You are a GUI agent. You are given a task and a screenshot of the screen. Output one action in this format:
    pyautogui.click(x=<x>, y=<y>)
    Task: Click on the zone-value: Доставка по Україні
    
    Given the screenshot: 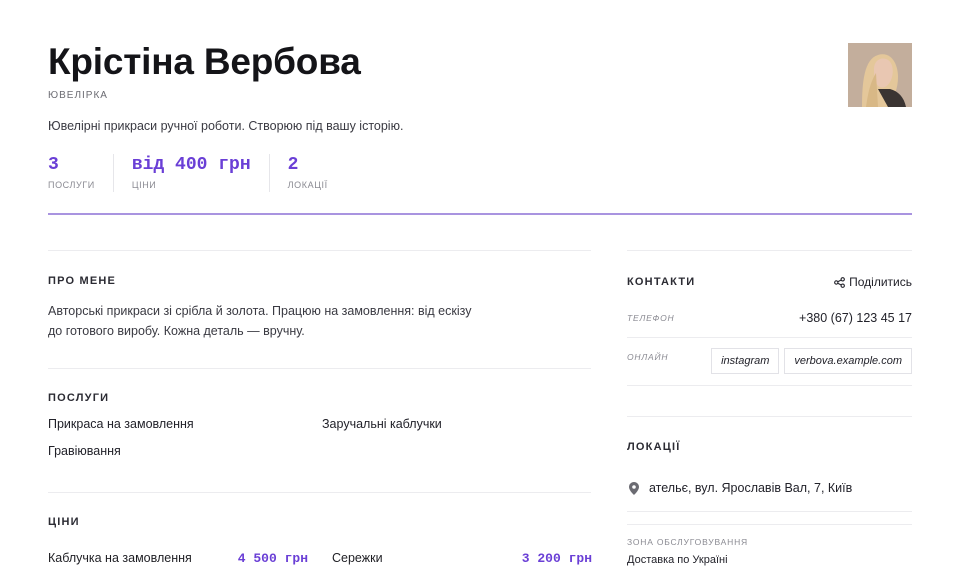 What is the action you would take?
    pyautogui.click(x=677, y=560)
    